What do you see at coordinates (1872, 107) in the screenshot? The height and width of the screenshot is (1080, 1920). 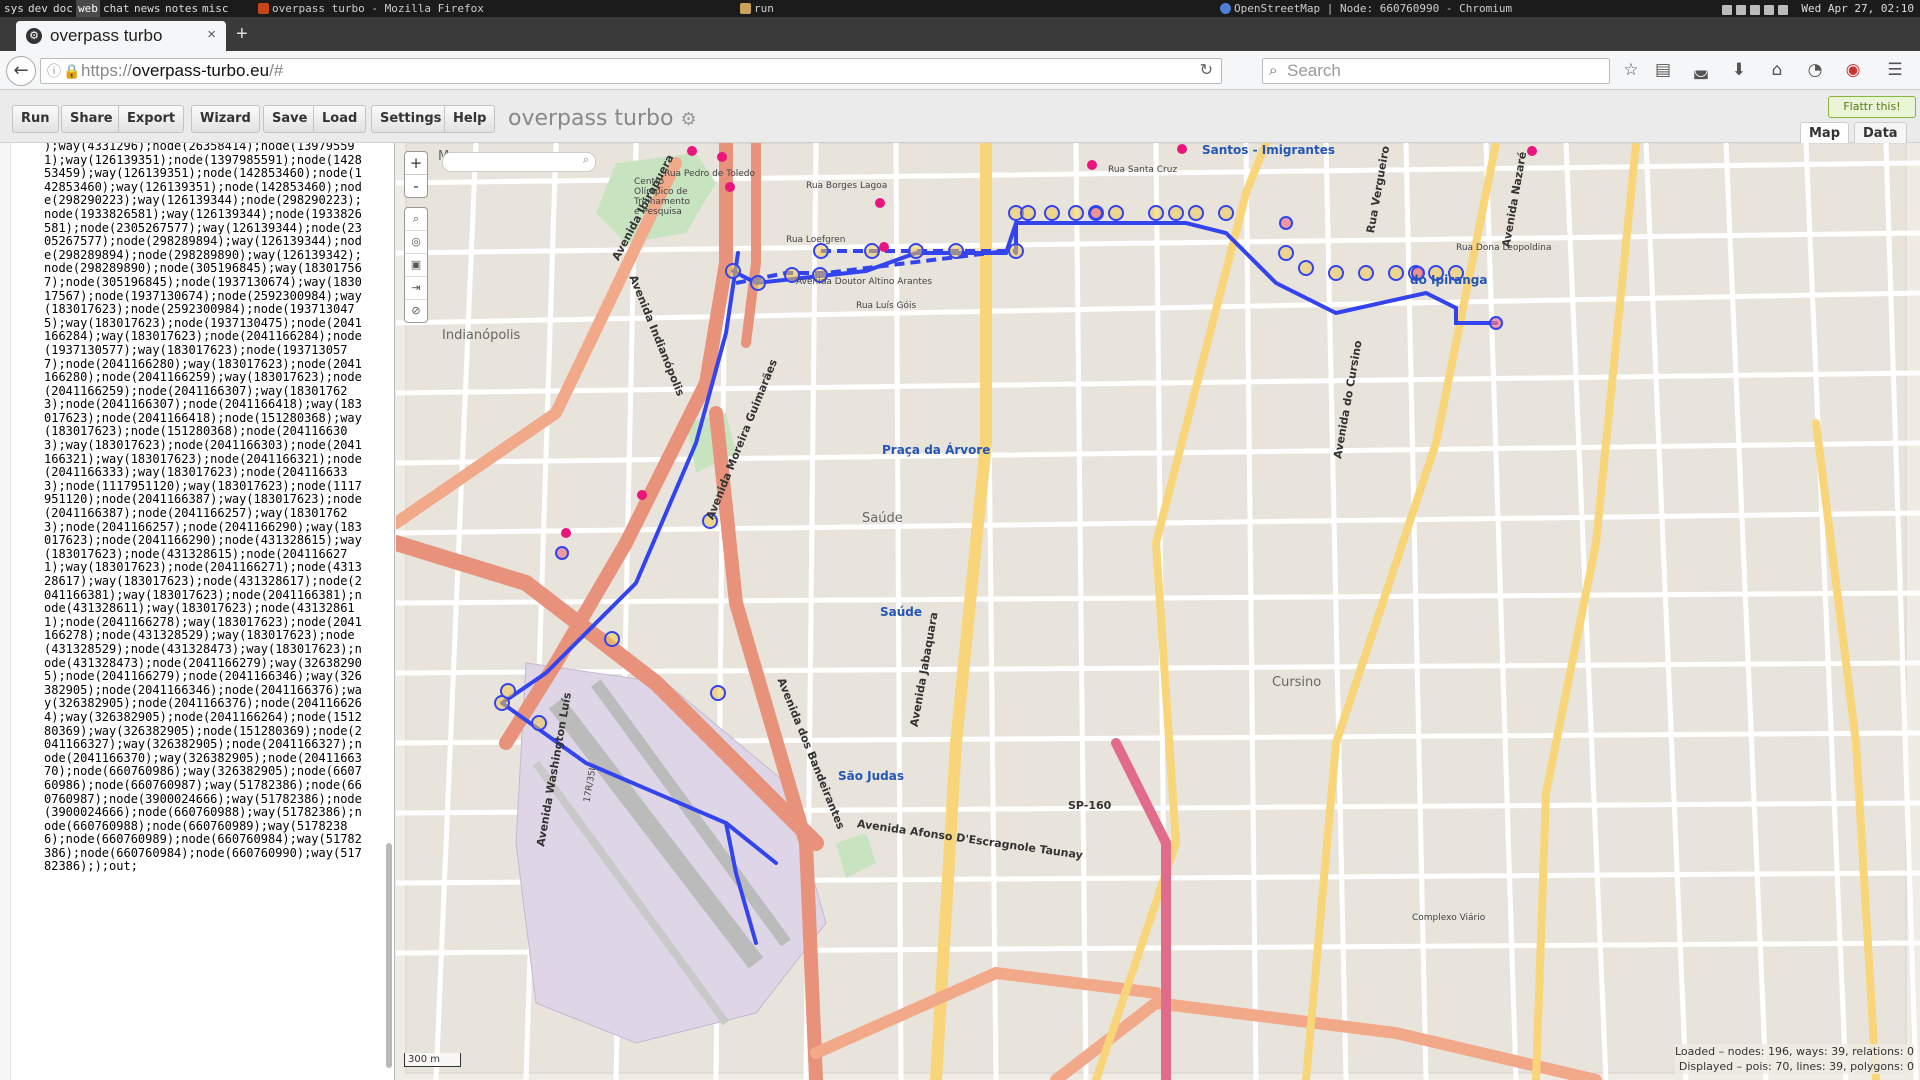 I see `flattr-button: Flattr this!` at bounding box center [1872, 107].